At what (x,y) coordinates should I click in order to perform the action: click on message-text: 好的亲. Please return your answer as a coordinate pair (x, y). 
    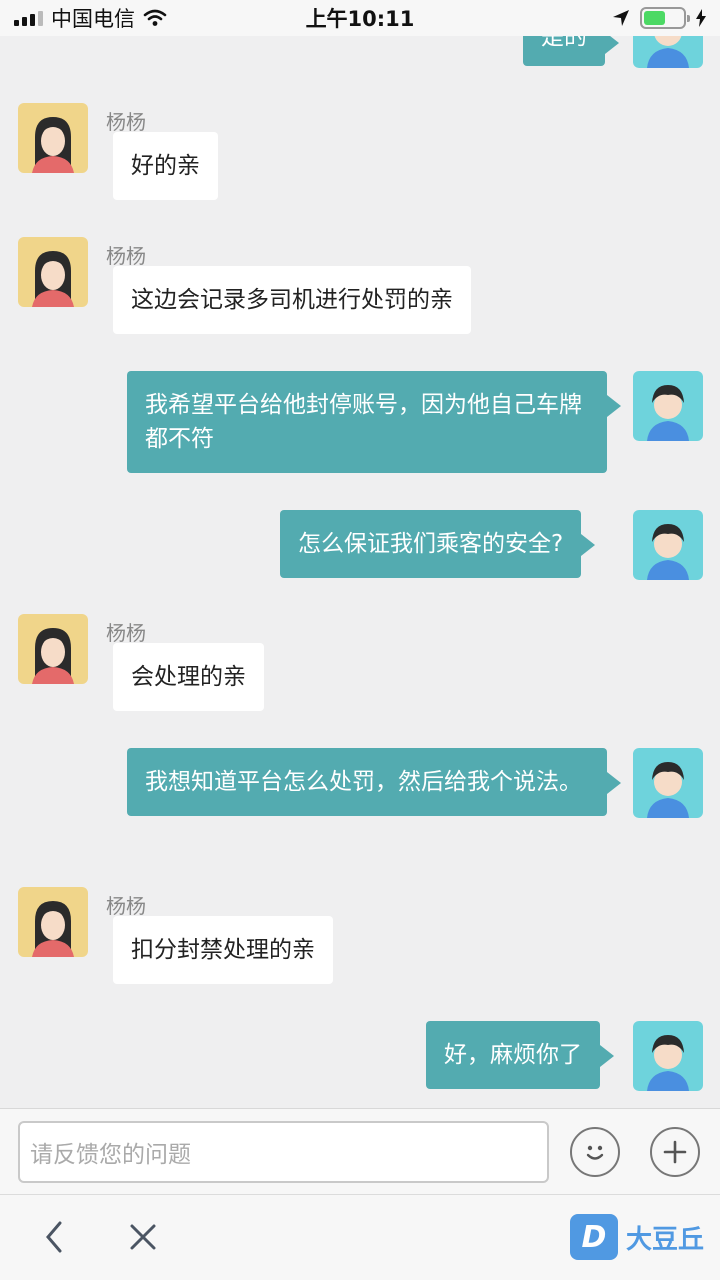
    Looking at the image, I should click on (165, 166).